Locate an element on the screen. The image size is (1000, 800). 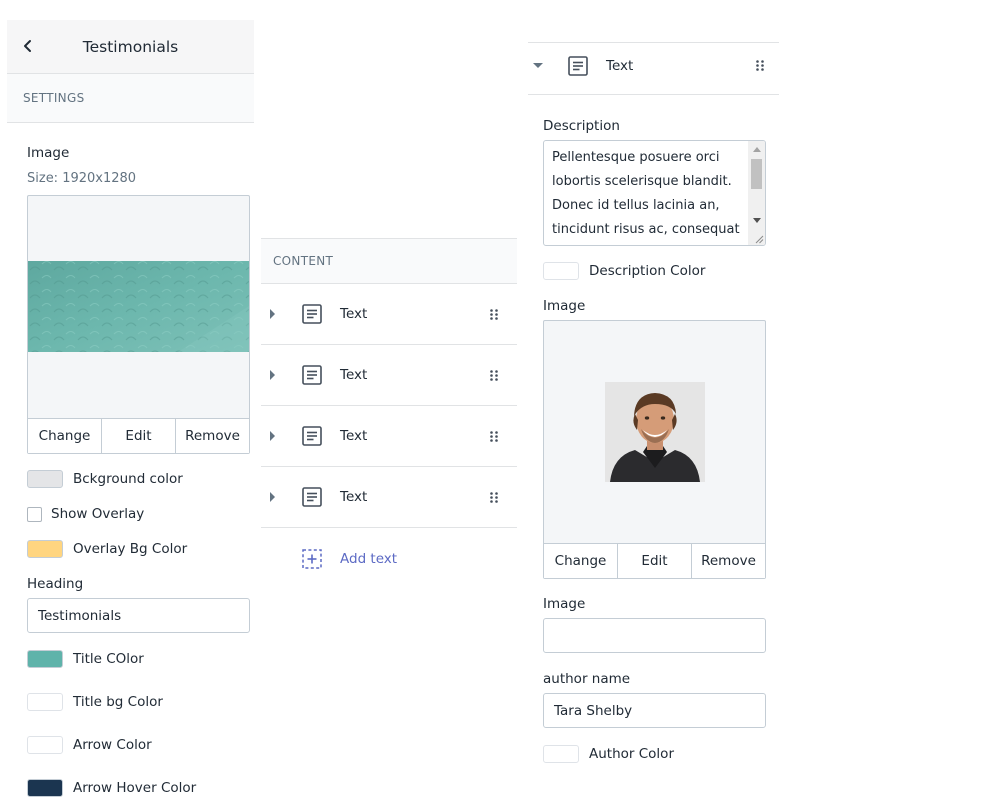
block-list: Text Text Text Text is located at coordinates (389, 406).